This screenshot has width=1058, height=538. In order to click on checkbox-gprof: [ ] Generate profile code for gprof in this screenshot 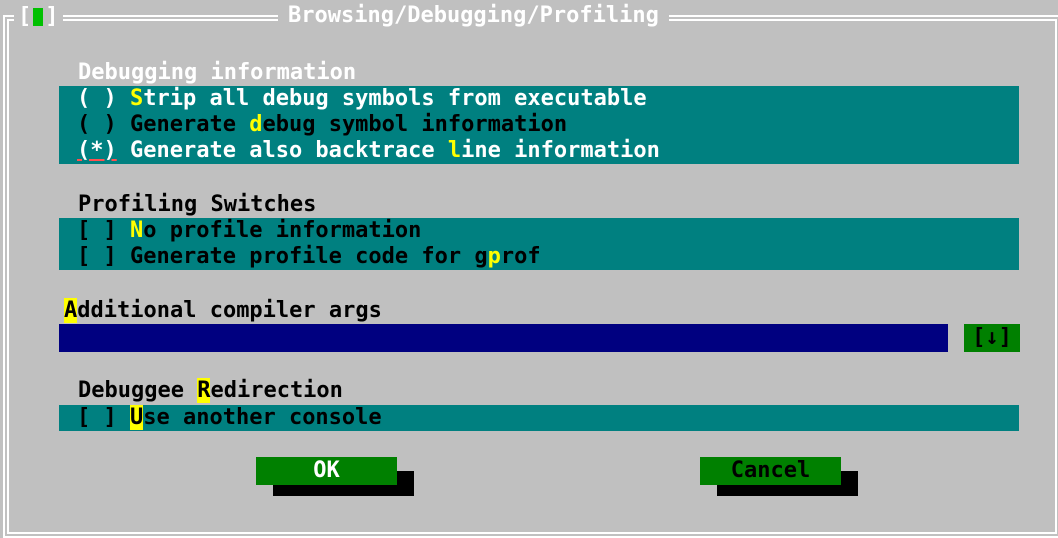, I will do `click(539, 257)`.